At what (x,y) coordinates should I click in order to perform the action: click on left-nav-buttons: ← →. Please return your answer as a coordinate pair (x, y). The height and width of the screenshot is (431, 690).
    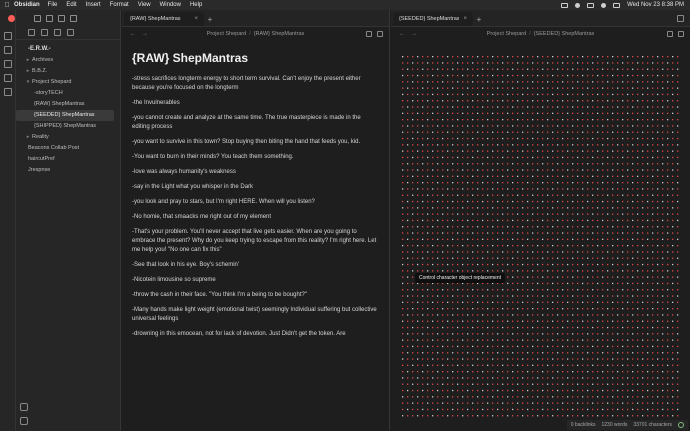
    Looking at the image, I should click on (139, 34).